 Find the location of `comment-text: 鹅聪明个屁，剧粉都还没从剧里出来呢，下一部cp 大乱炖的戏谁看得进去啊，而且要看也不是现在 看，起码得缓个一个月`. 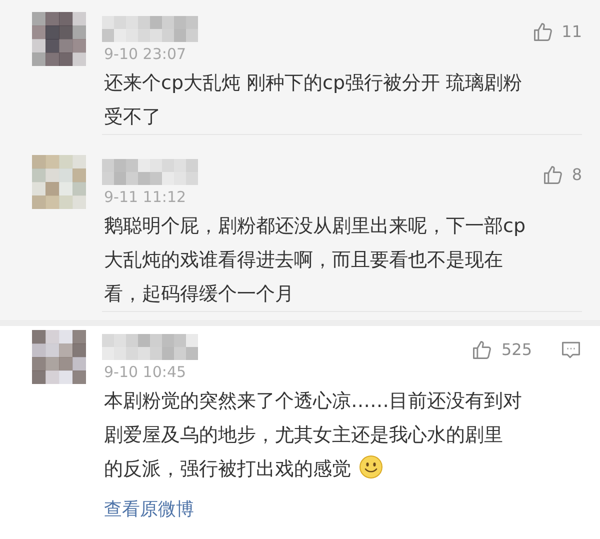

comment-text: 鹅聪明个屁，剧粉都还没从剧里出来呢，下一部cp 大乱炖的戏谁看得进去啊，而且要看也不是现在 看，起码得缓个一个月 is located at coordinates (315, 260).